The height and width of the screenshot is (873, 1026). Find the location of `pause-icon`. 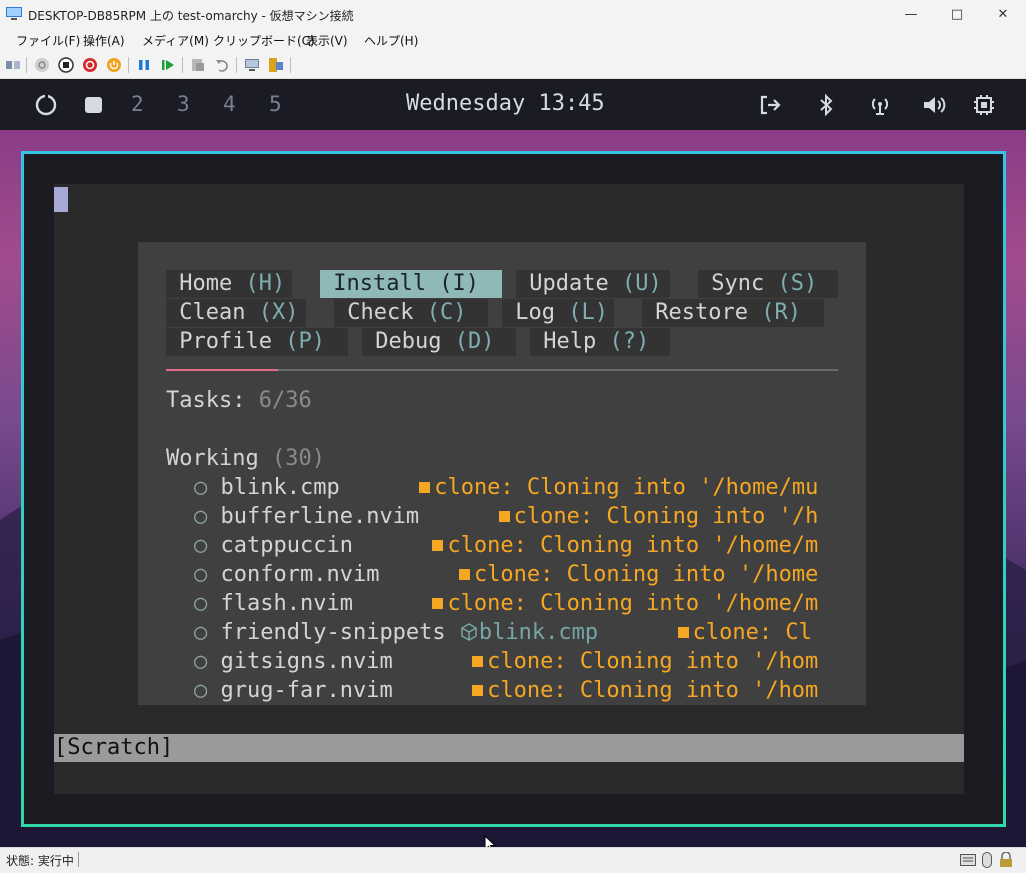

pause-icon is located at coordinates (144, 65).